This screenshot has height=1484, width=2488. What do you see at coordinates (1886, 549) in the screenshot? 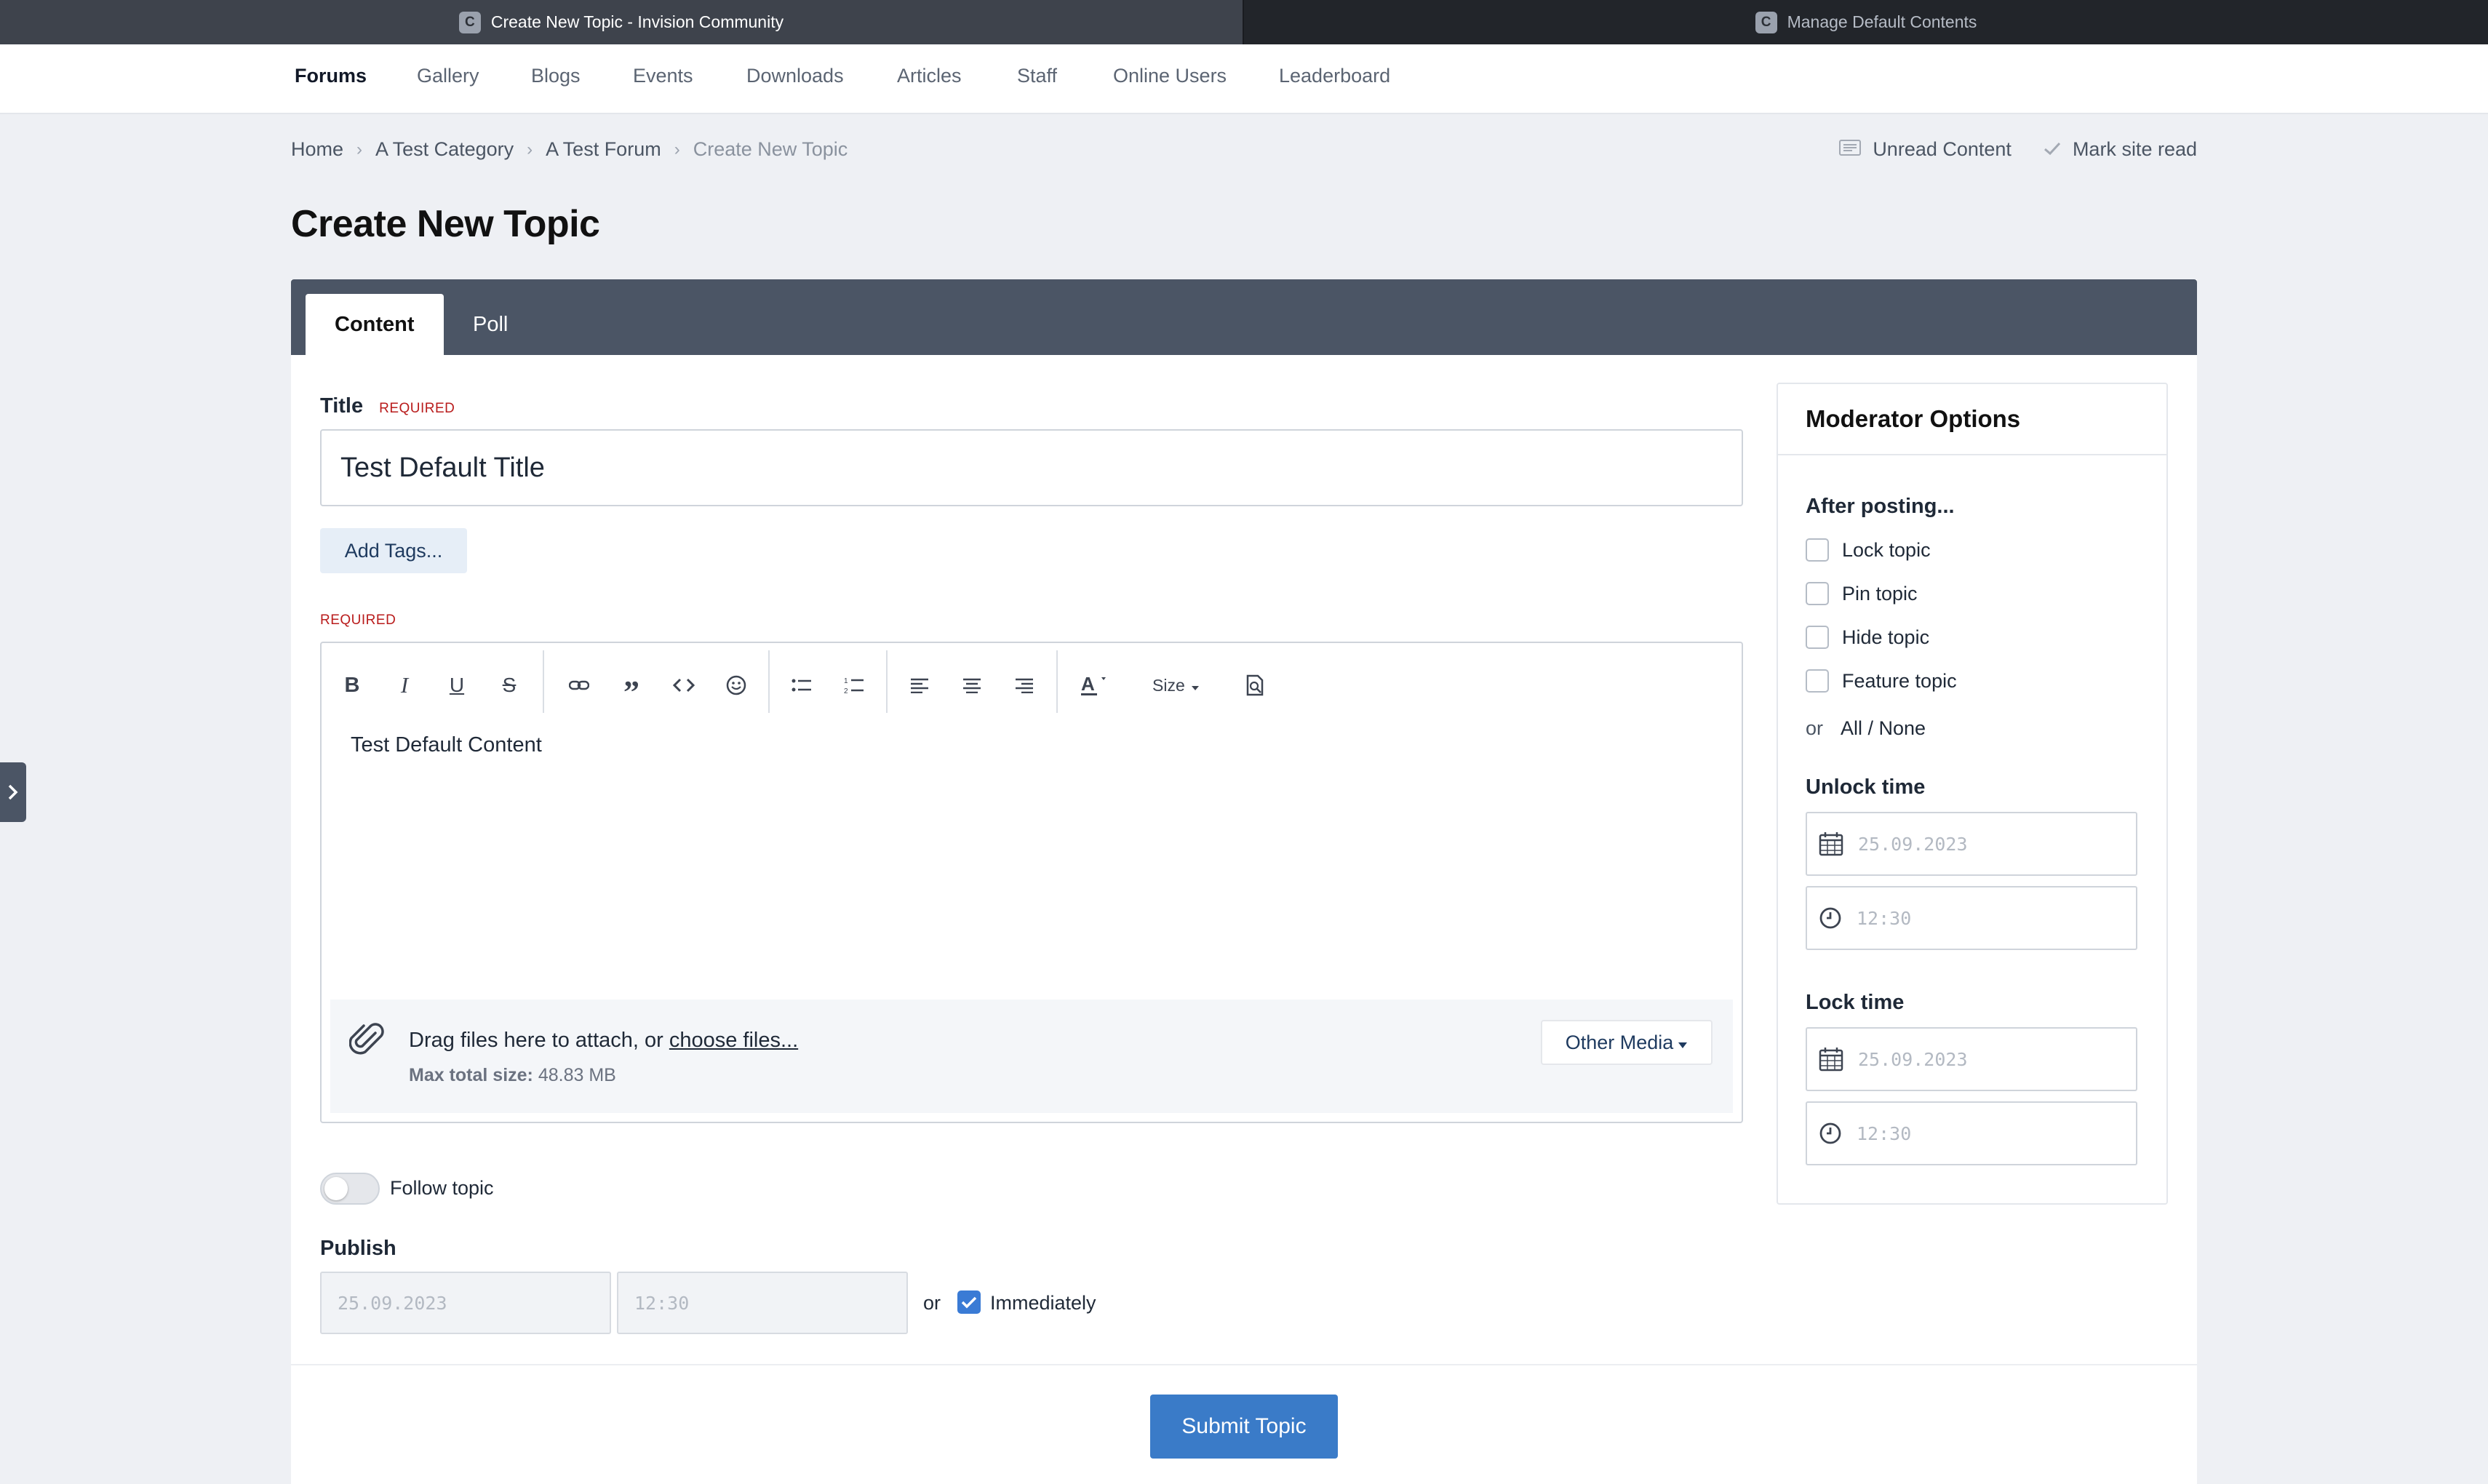
I see `lock-topic-label: Lock topic` at bounding box center [1886, 549].